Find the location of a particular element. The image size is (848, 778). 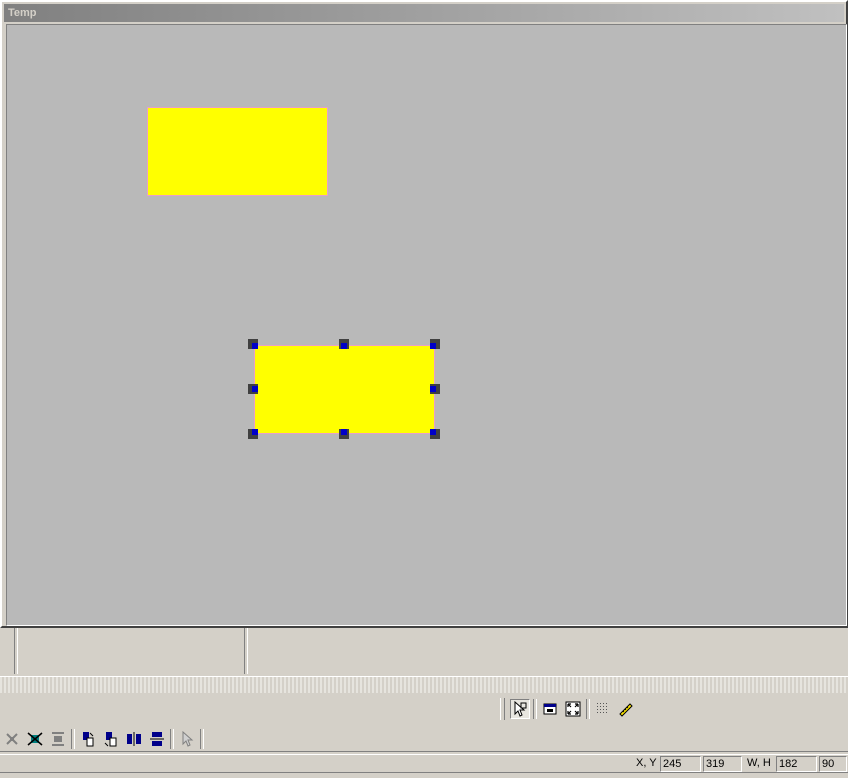

select-pointer-icon is located at coordinates (520, 709).